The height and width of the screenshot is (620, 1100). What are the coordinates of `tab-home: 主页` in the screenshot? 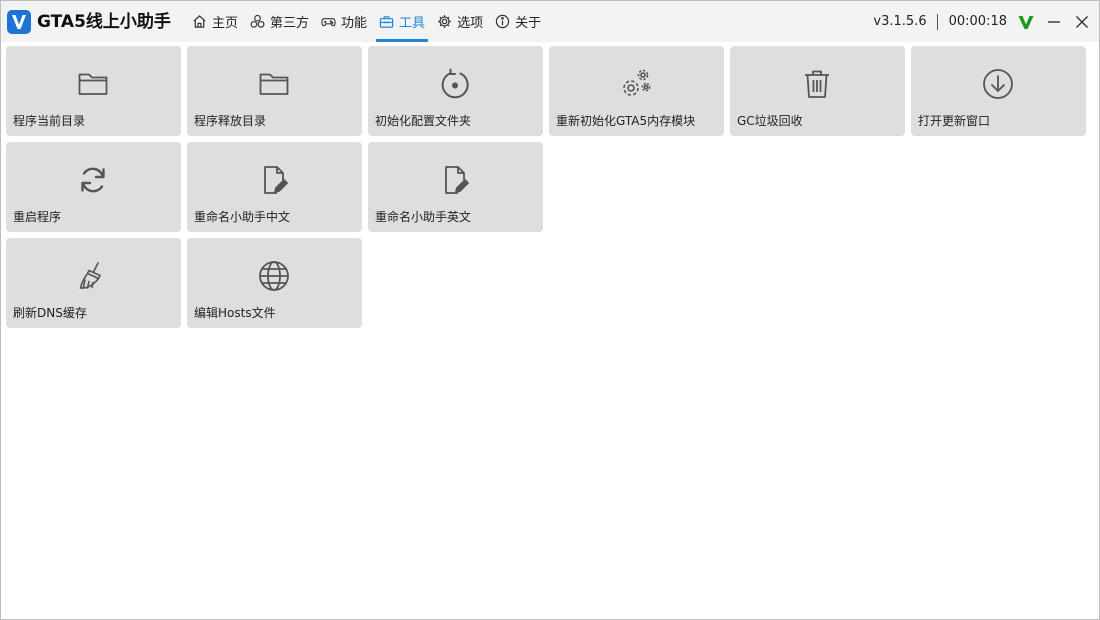 It's located at (215, 21).